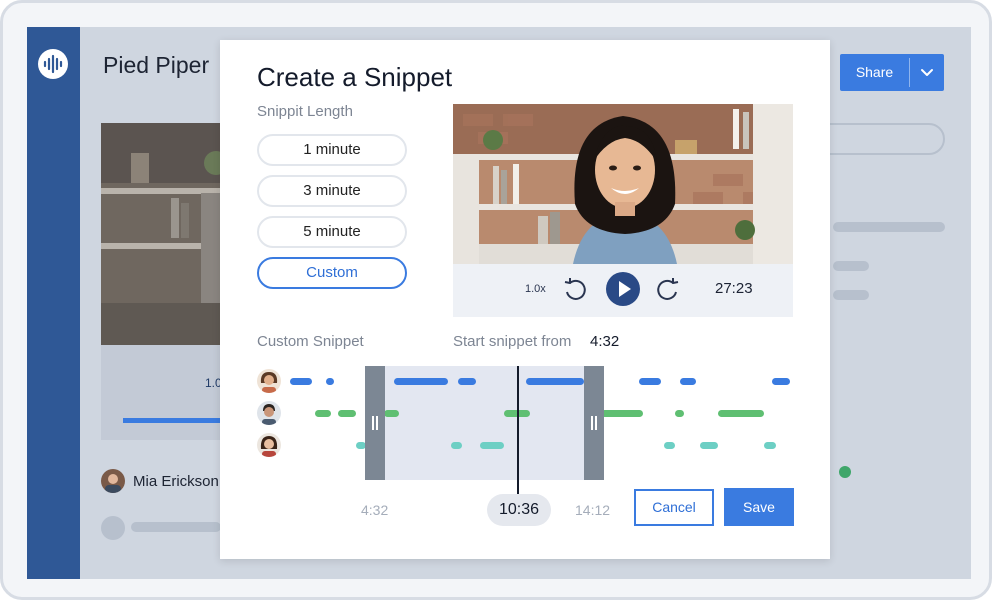  What do you see at coordinates (355, 77) in the screenshot?
I see `modal-title: Create a Snippet` at bounding box center [355, 77].